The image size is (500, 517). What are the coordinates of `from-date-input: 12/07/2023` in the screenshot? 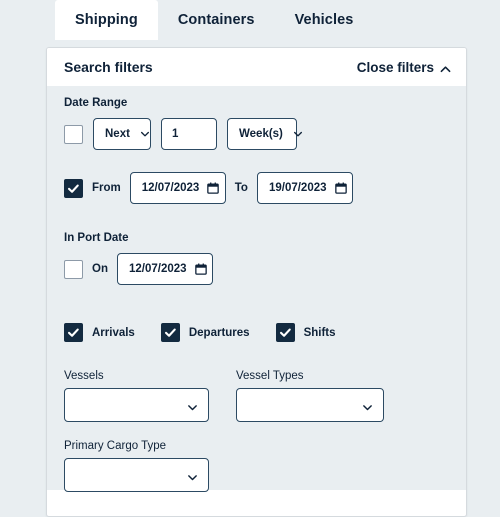 It's located at (177, 188).